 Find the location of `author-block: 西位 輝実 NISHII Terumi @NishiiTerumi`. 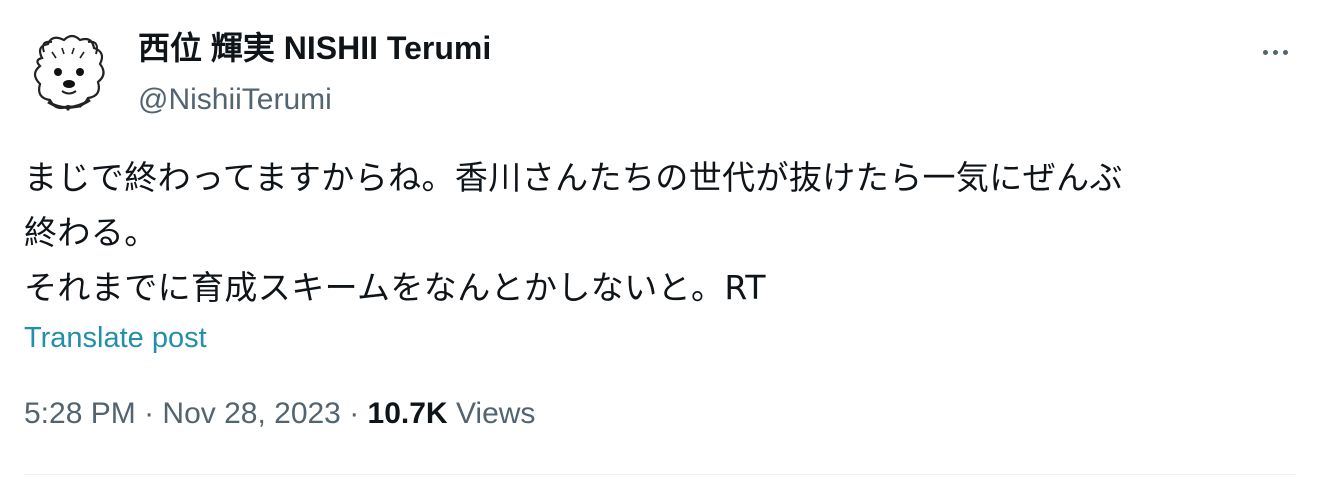

author-block: 西位 輝実 NISHII Terumi @NishiiTerumi is located at coordinates (314, 73).